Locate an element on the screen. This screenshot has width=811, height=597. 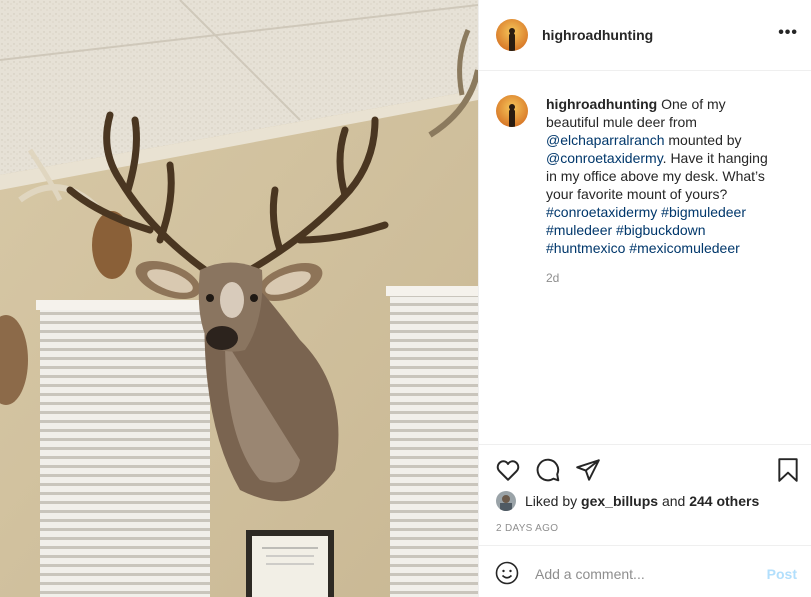
caption-timestamp: 2d is located at coordinates (552, 278).